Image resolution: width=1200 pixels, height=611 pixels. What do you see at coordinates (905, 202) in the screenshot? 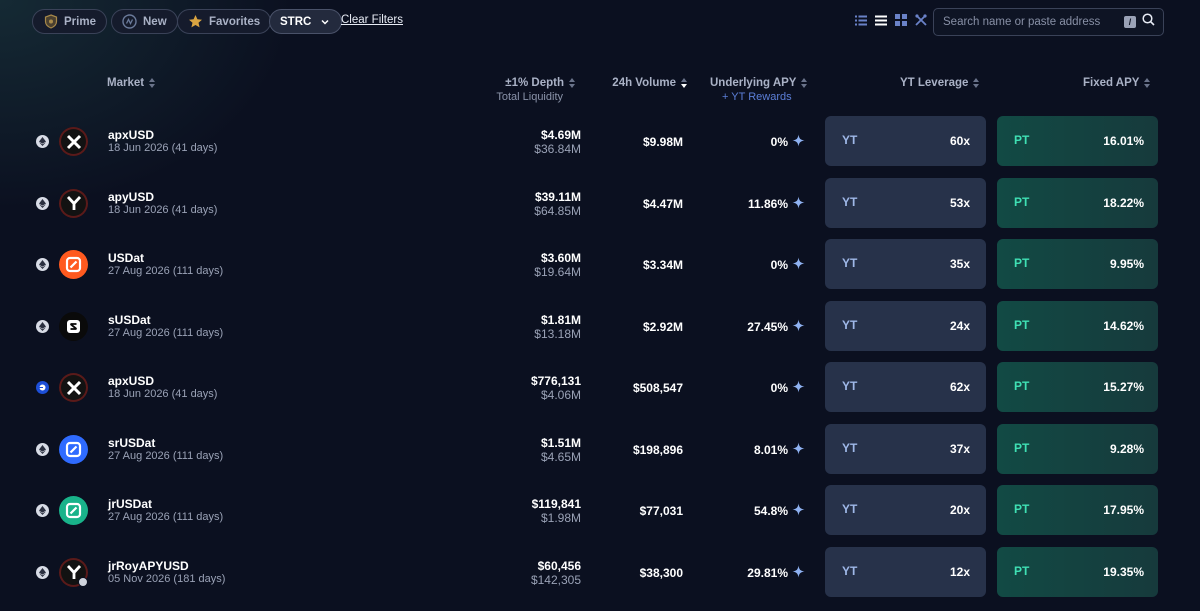
I see `yt-trade-button: YT 53x` at bounding box center [905, 202].